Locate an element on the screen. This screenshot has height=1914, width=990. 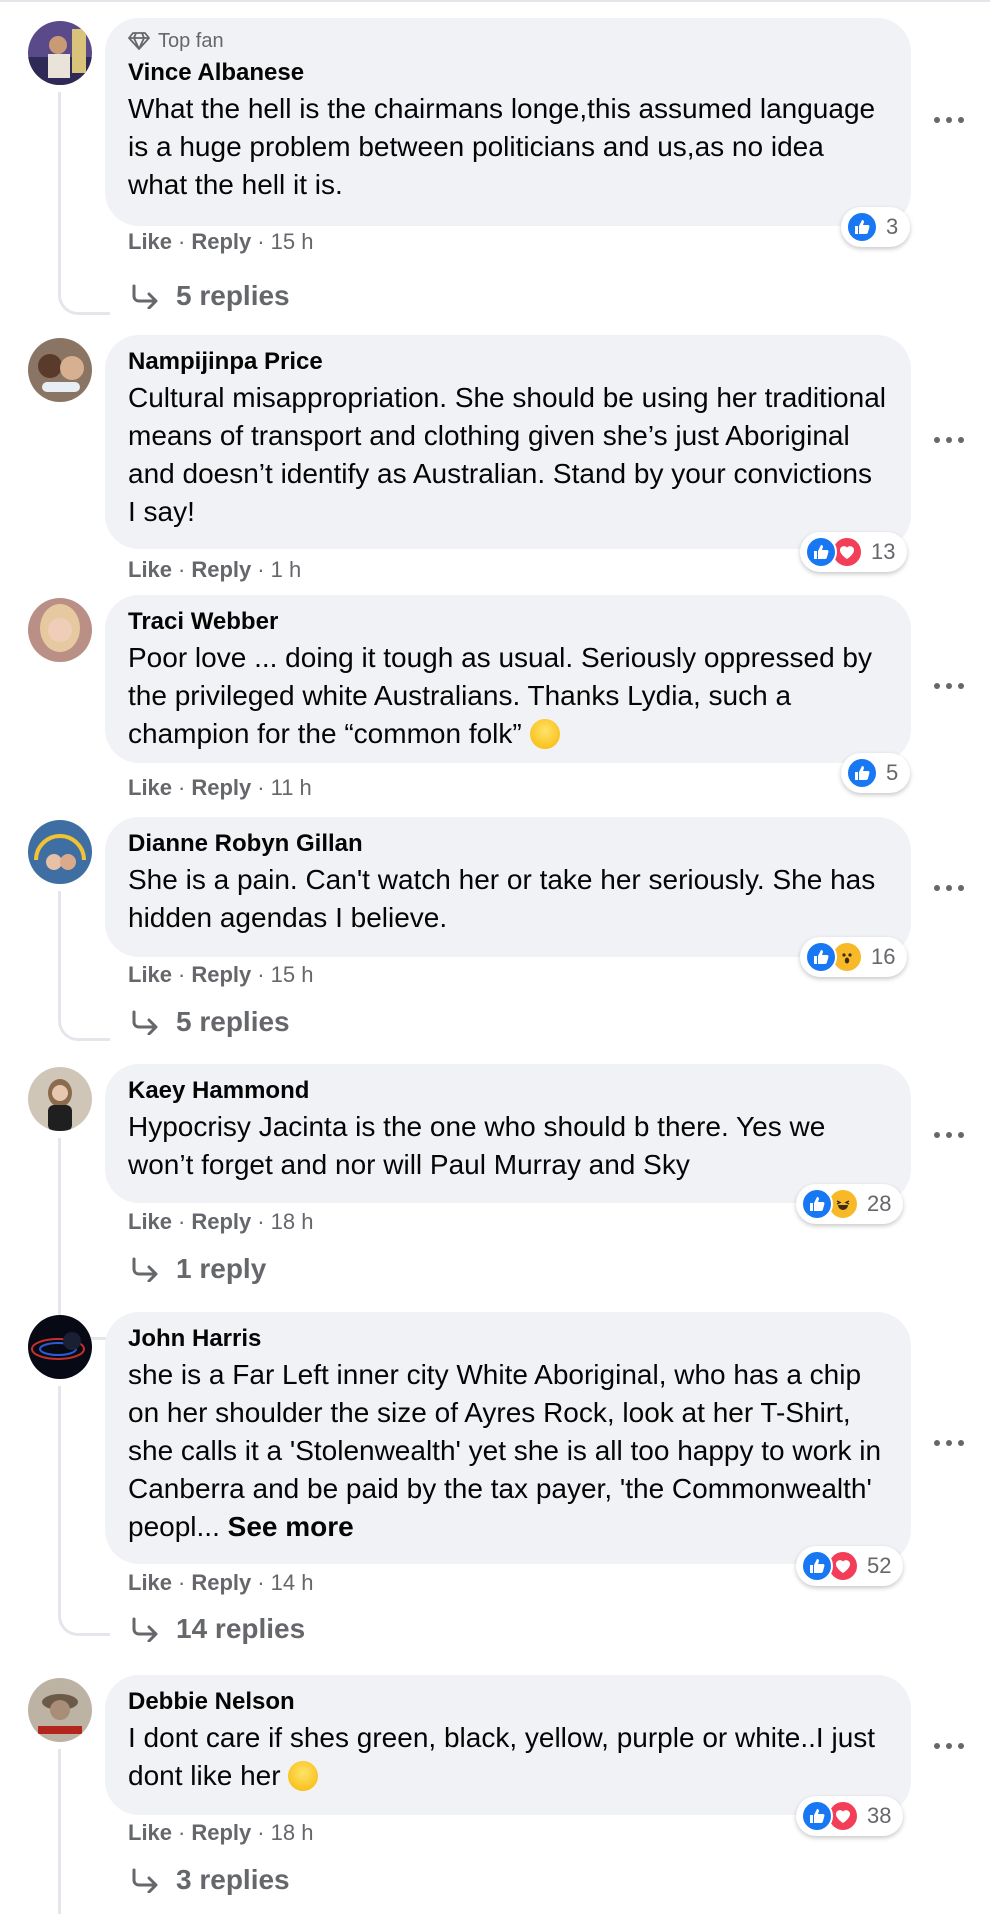
comment-author: Kaey Hammond is located at coordinates (507, 1091).